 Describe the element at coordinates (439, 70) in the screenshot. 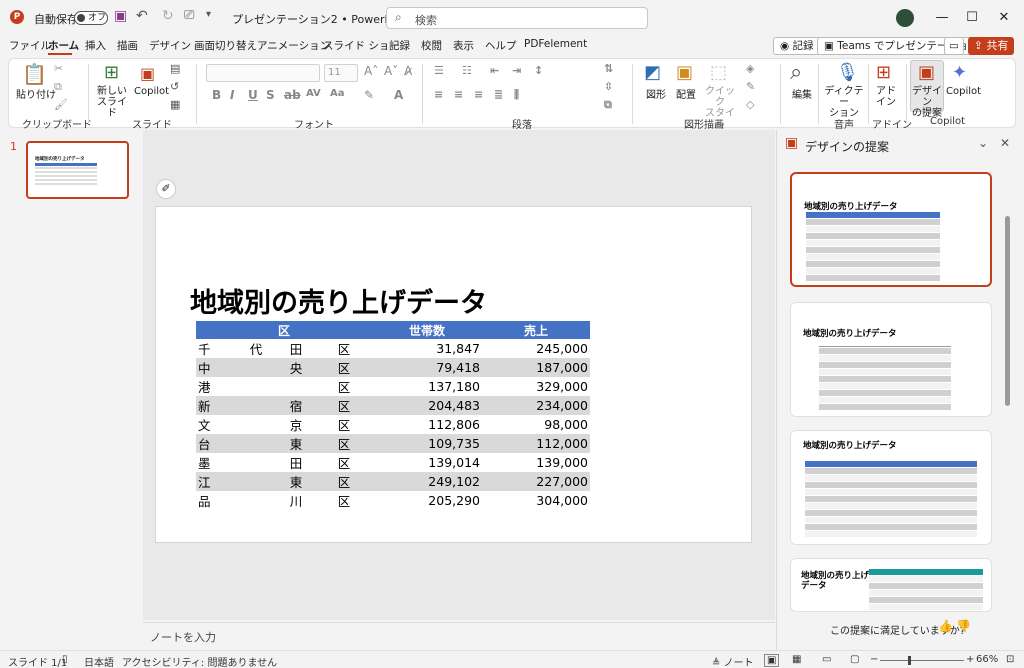

I see `bullets-icon: ☰` at that location.